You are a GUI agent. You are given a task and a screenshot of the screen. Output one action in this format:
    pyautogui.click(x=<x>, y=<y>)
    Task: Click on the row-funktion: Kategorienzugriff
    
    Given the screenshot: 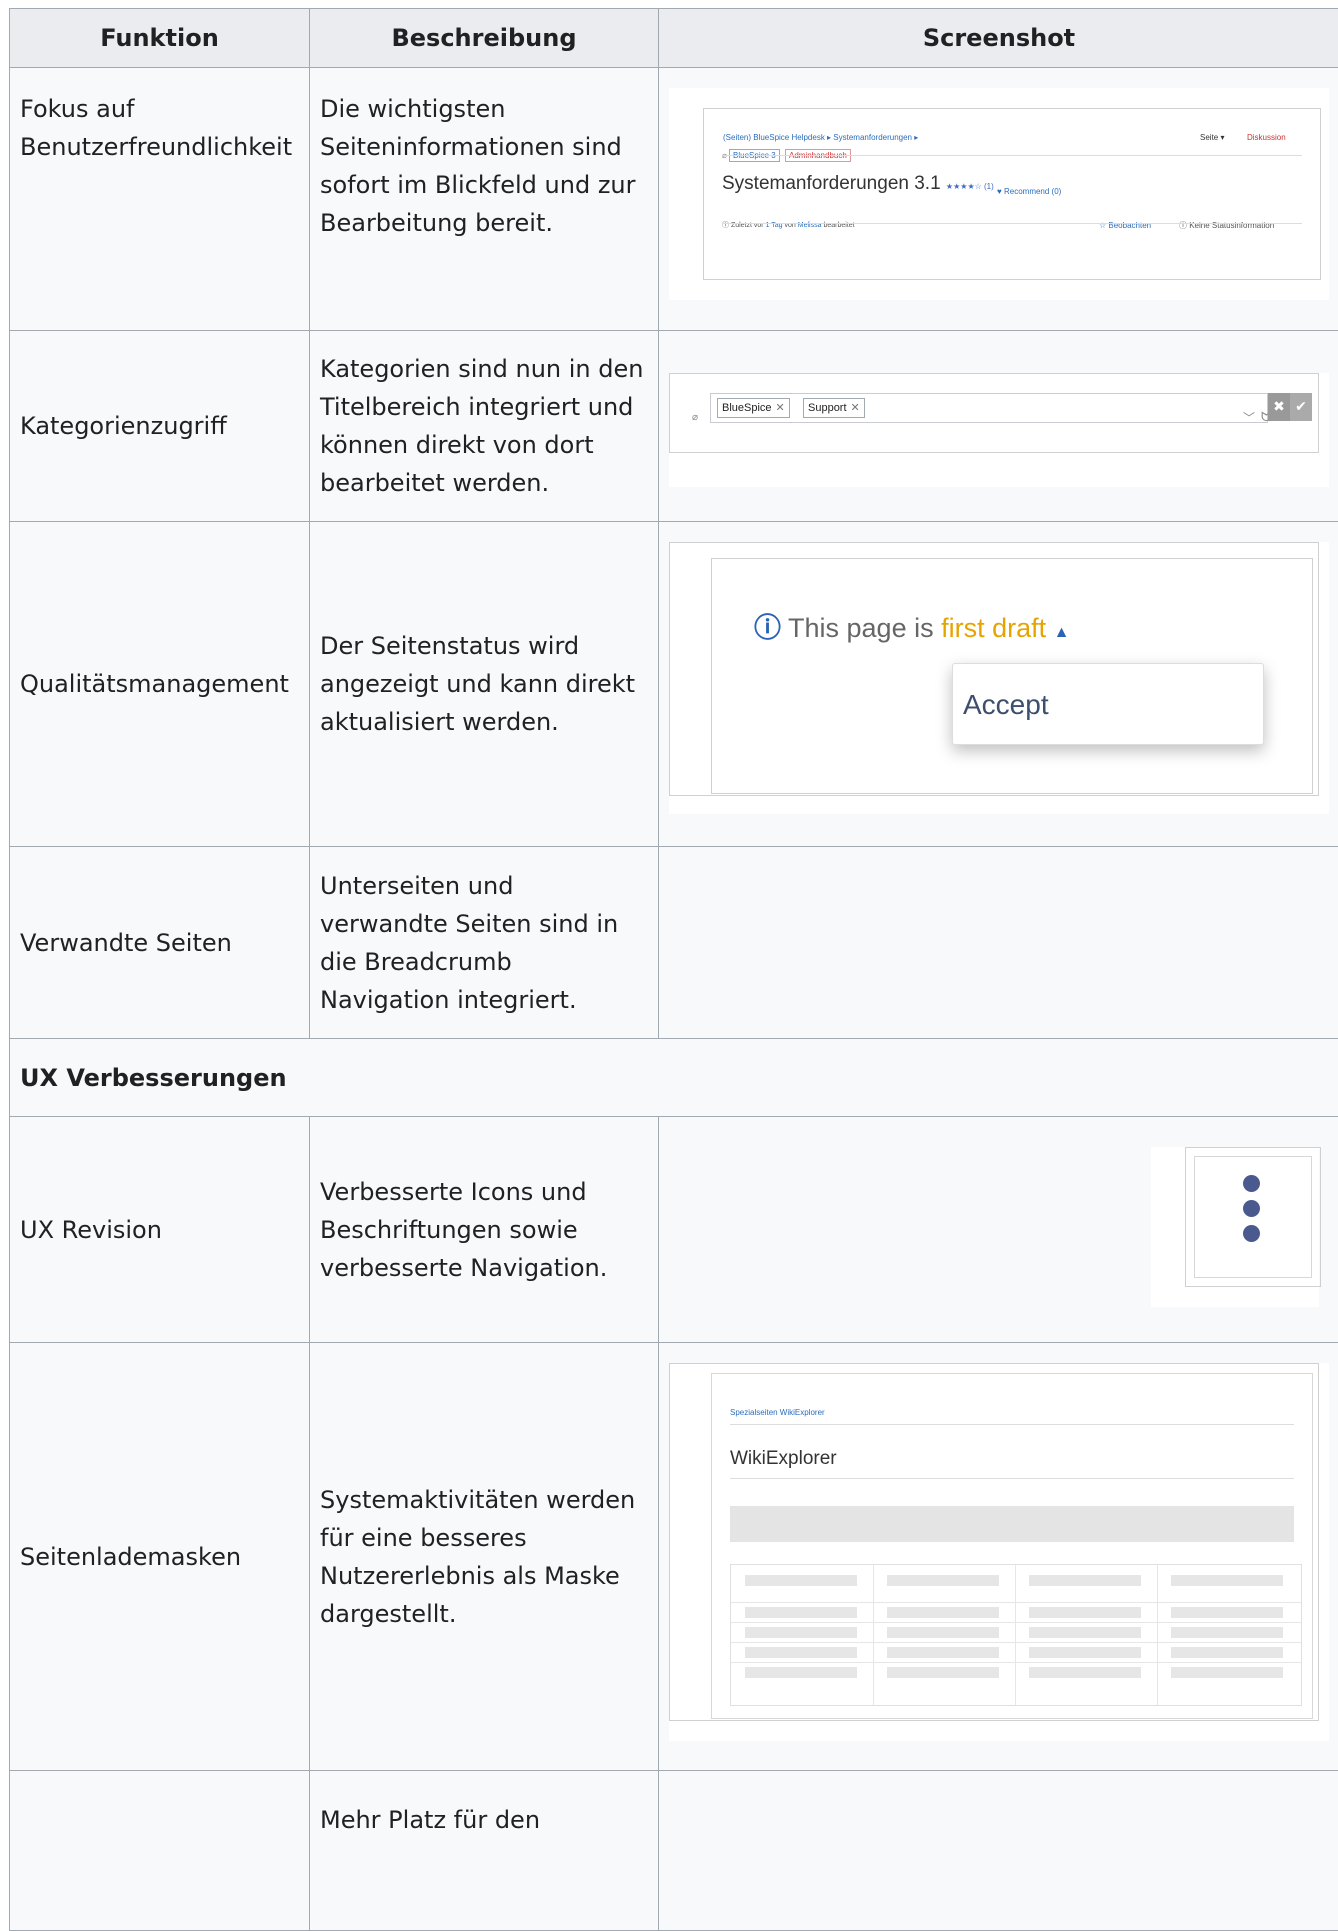 What is the action you would take?
    pyautogui.click(x=160, y=426)
    